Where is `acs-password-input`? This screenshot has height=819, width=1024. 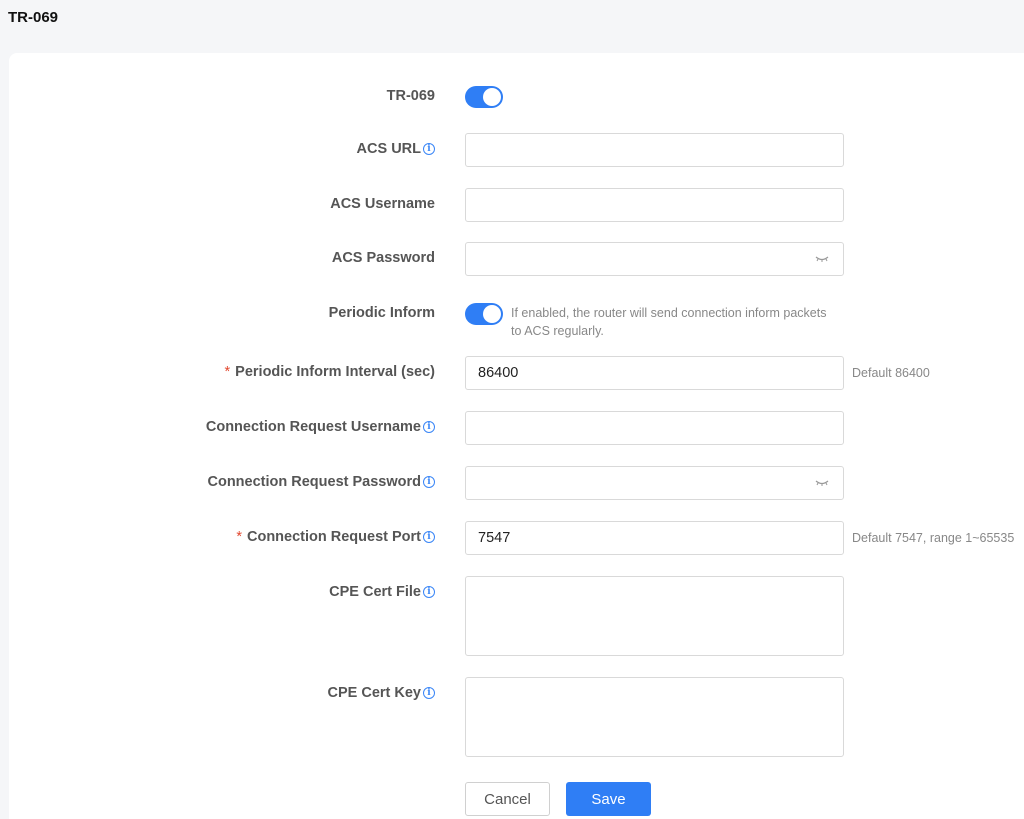 acs-password-input is located at coordinates (654, 259).